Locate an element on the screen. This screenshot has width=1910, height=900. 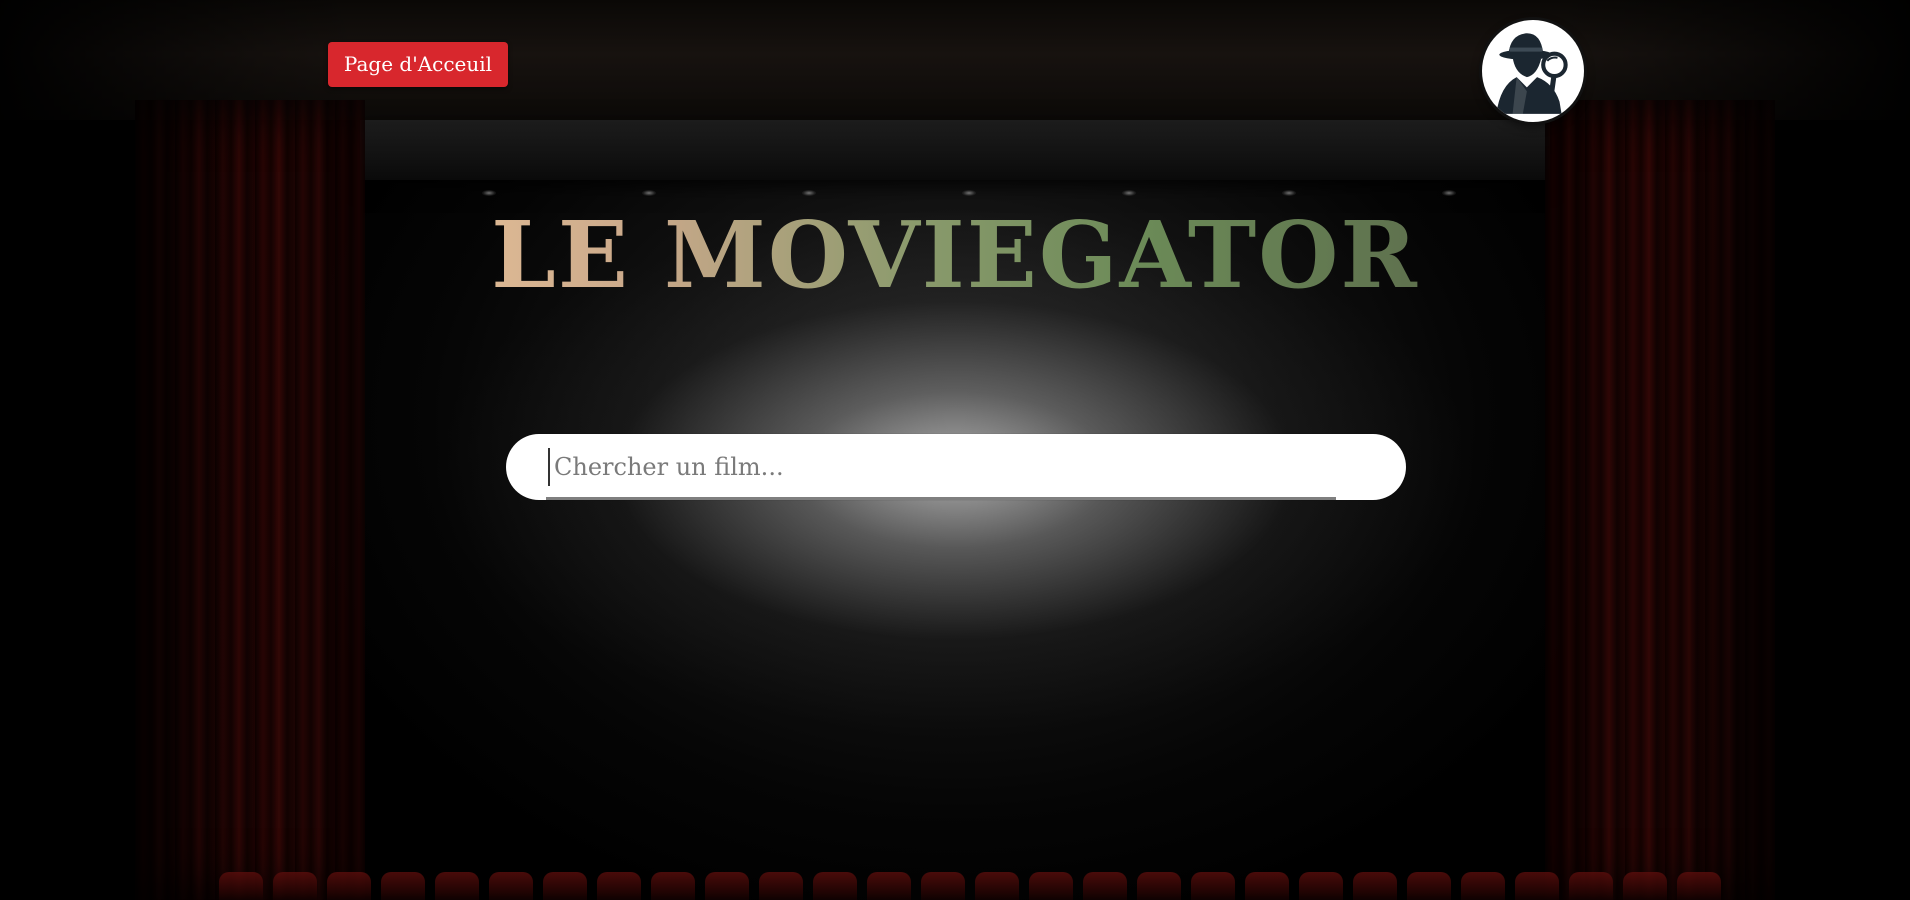
home-button: Page d'Acceuil is located at coordinates (418, 64).